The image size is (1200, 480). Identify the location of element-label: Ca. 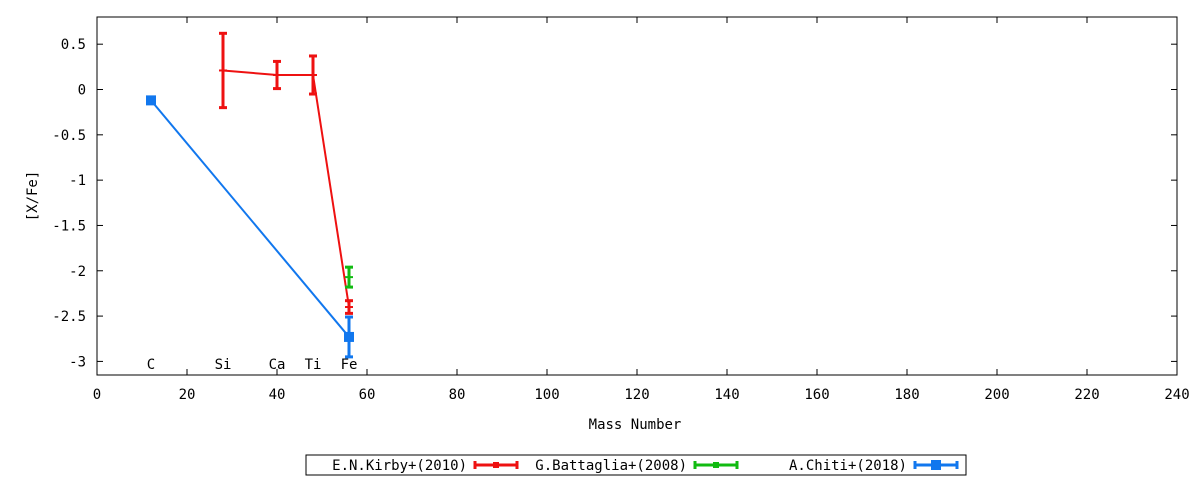
(277, 365).